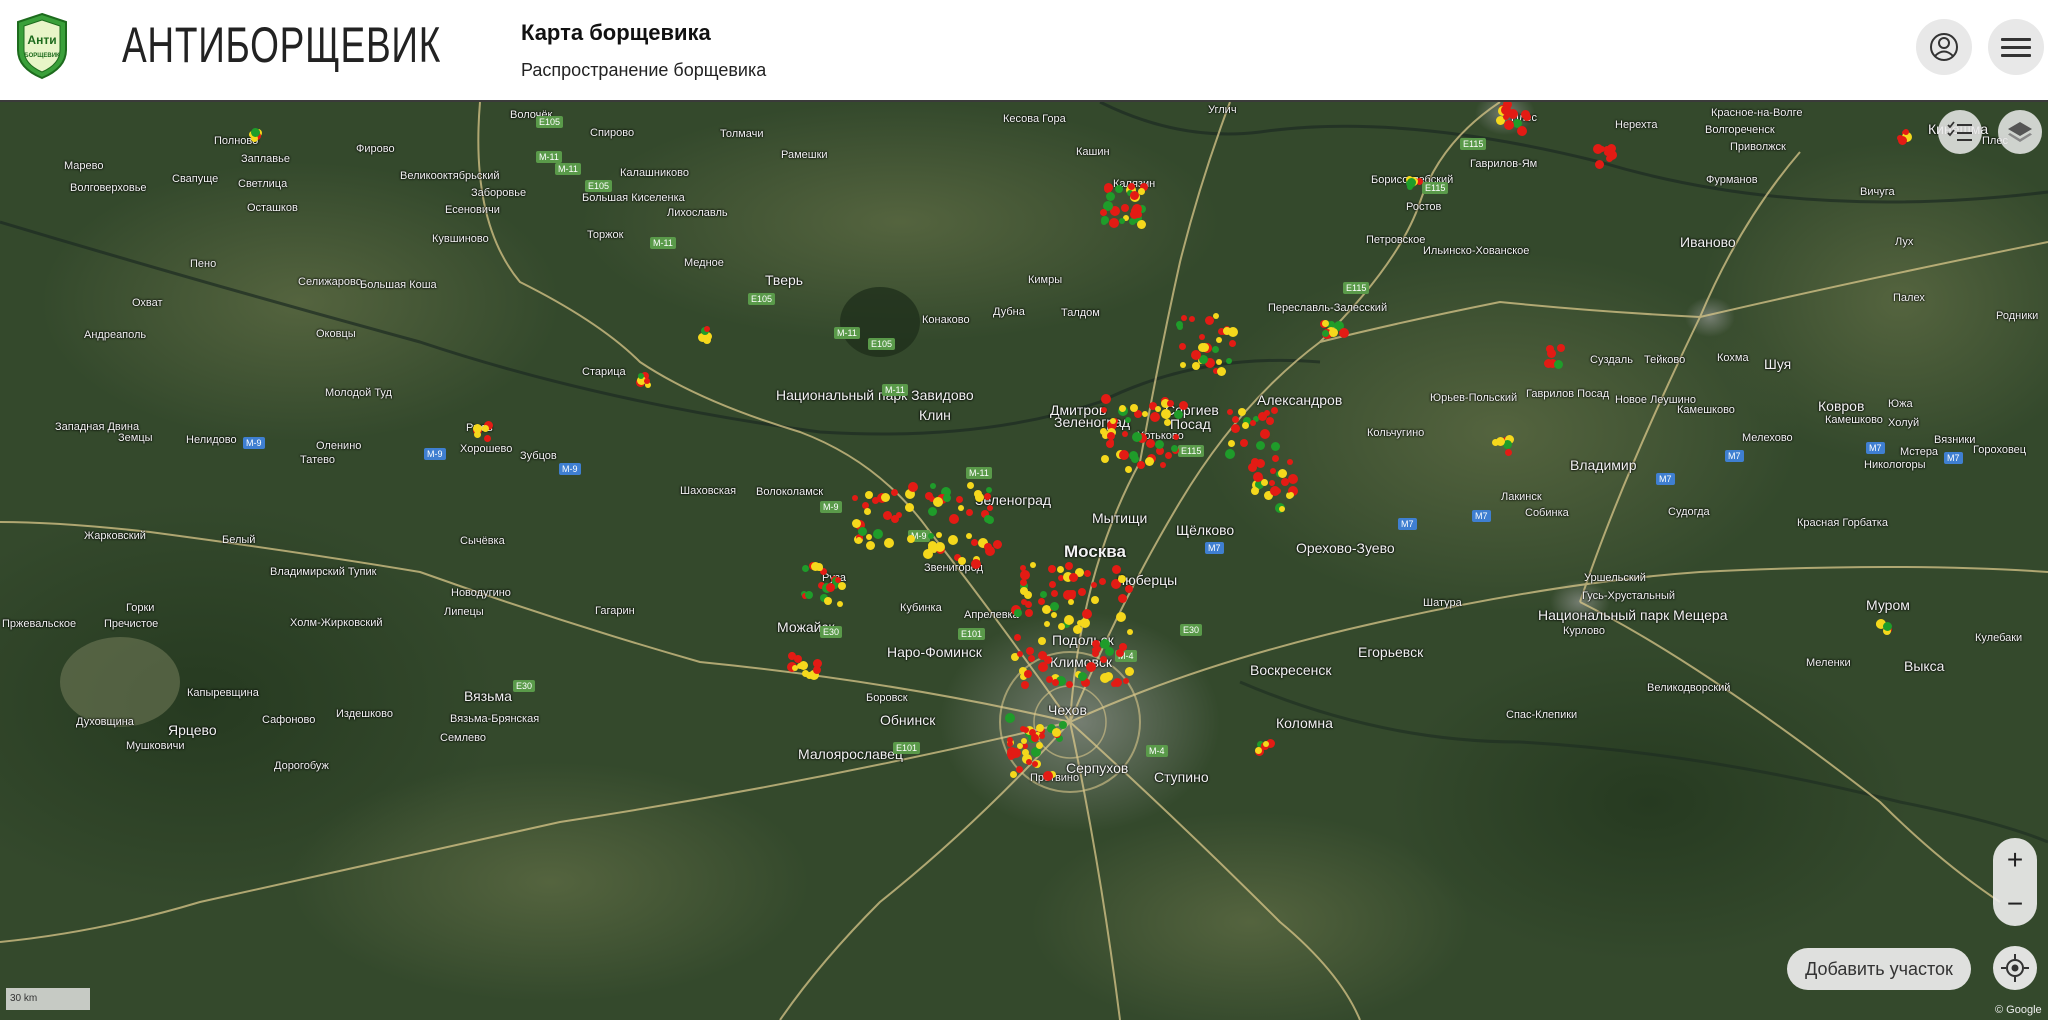 Image resolution: width=2048 pixels, height=1020 pixels. I want to click on add-plot-button: Добавить участок, so click(1879, 969).